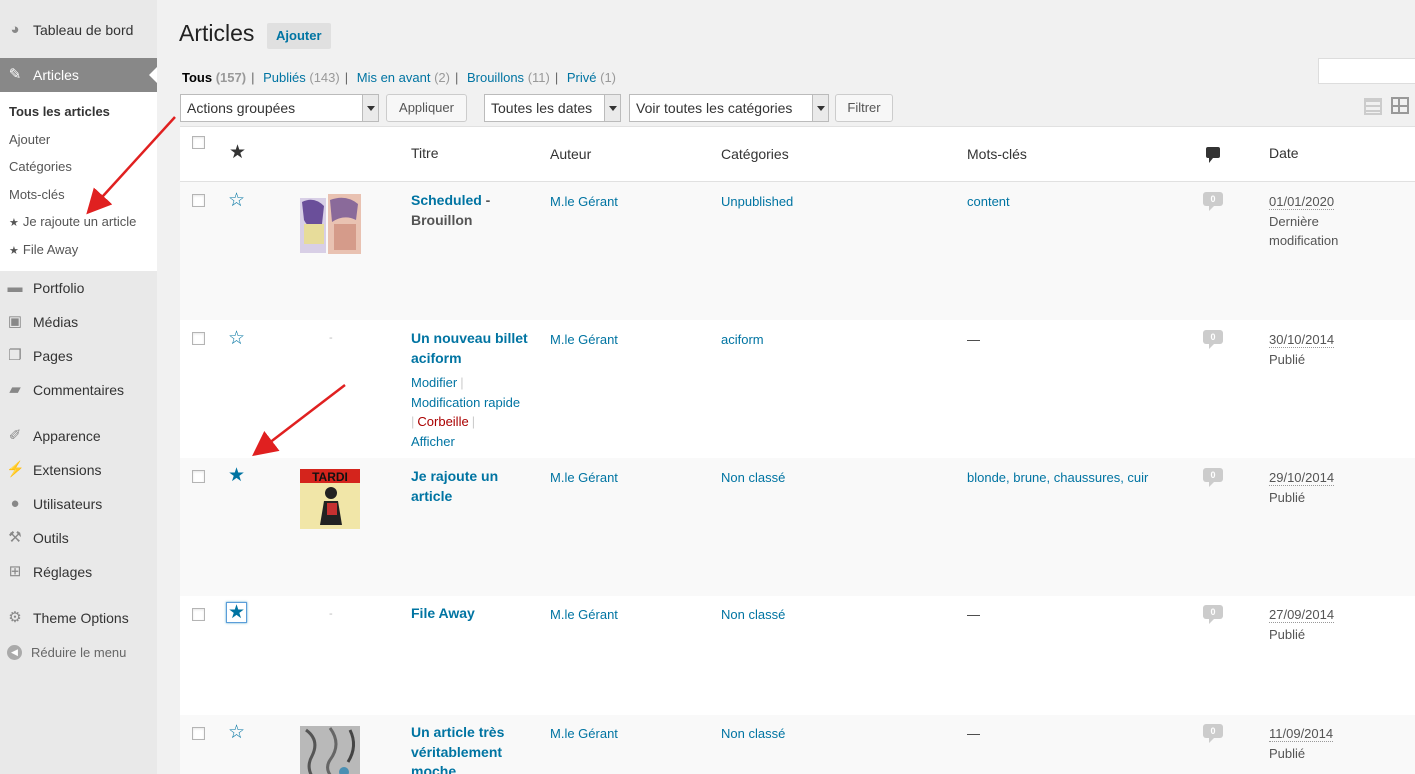 Image resolution: width=1415 pixels, height=774 pixels. What do you see at coordinates (59, 288) in the screenshot?
I see `menu-portfolio-label: Portfolio` at bounding box center [59, 288].